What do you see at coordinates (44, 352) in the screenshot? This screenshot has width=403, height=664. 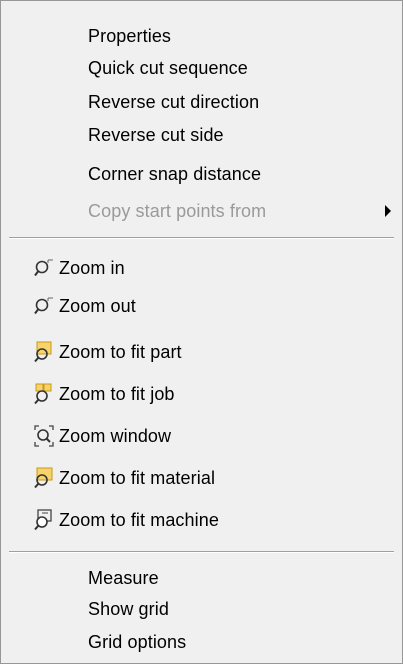 I see `zoom-fit-part-icon` at bounding box center [44, 352].